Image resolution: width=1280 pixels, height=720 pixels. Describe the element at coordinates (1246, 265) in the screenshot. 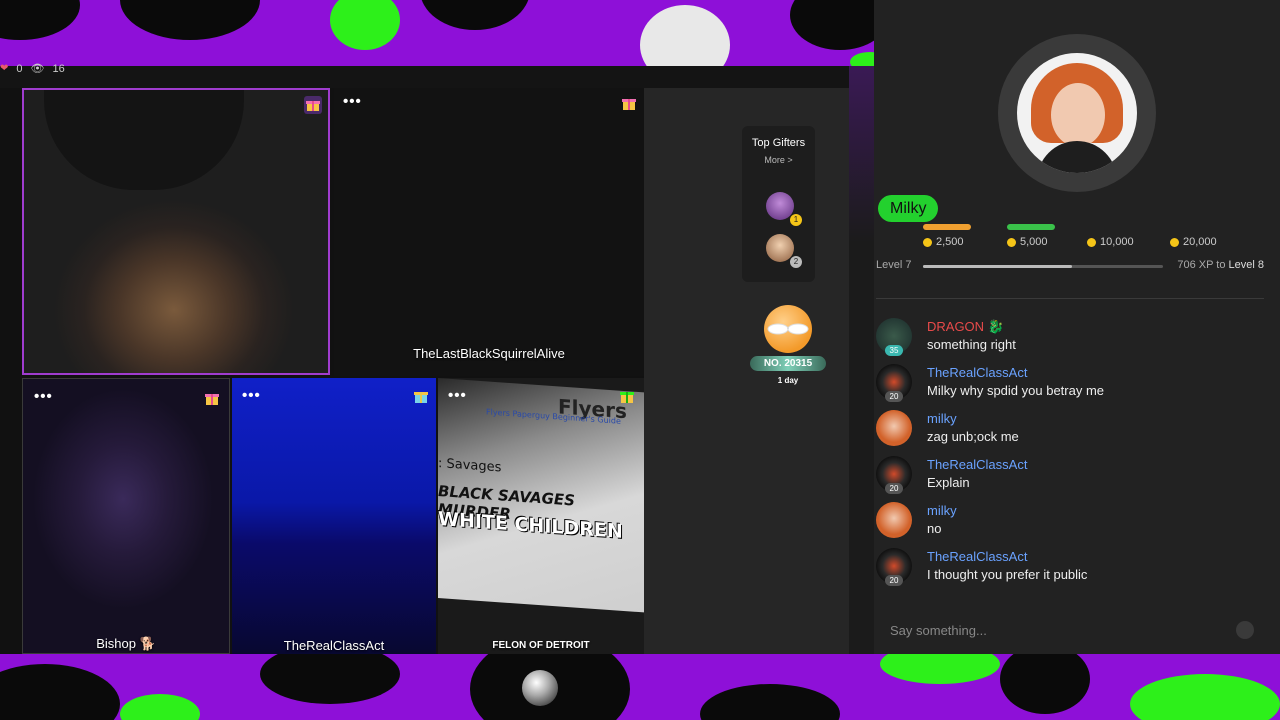

I see `next-level: Level 8` at that location.